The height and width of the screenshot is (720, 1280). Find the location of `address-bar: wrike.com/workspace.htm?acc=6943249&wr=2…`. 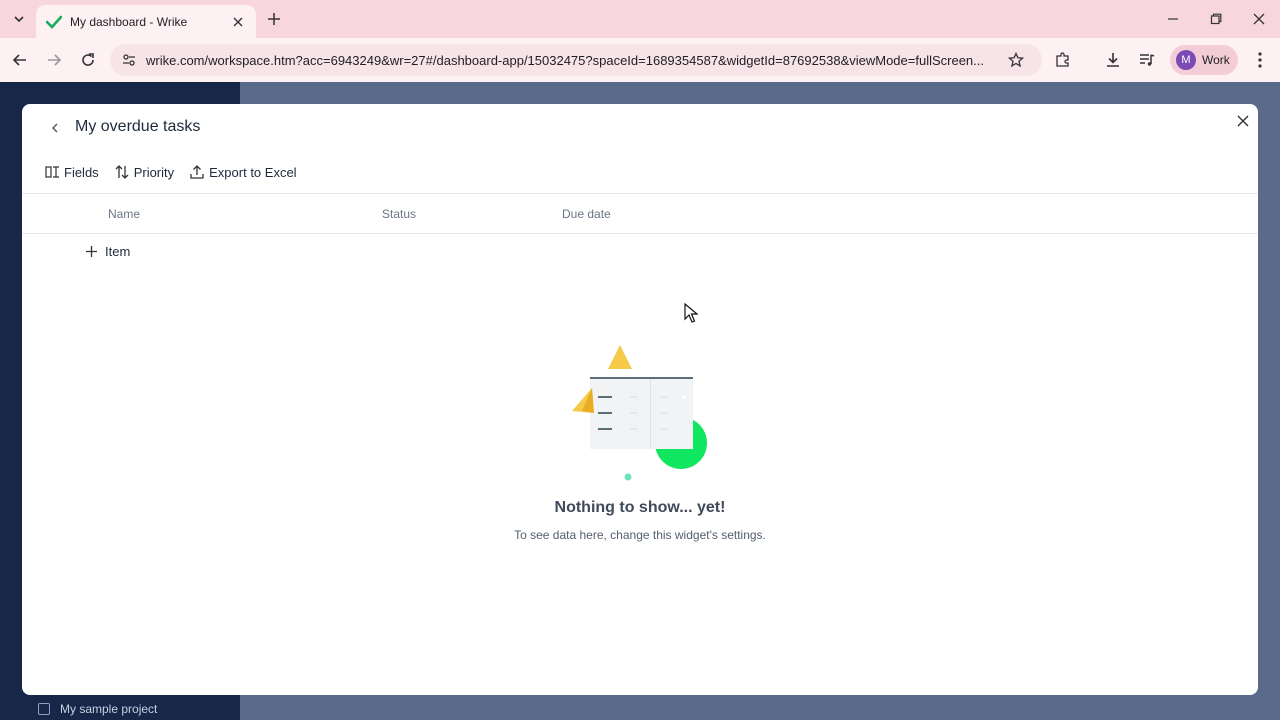

address-bar: wrike.com/workspace.htm?acc=6943249&wr=2… is located at coordinates (576, 60).